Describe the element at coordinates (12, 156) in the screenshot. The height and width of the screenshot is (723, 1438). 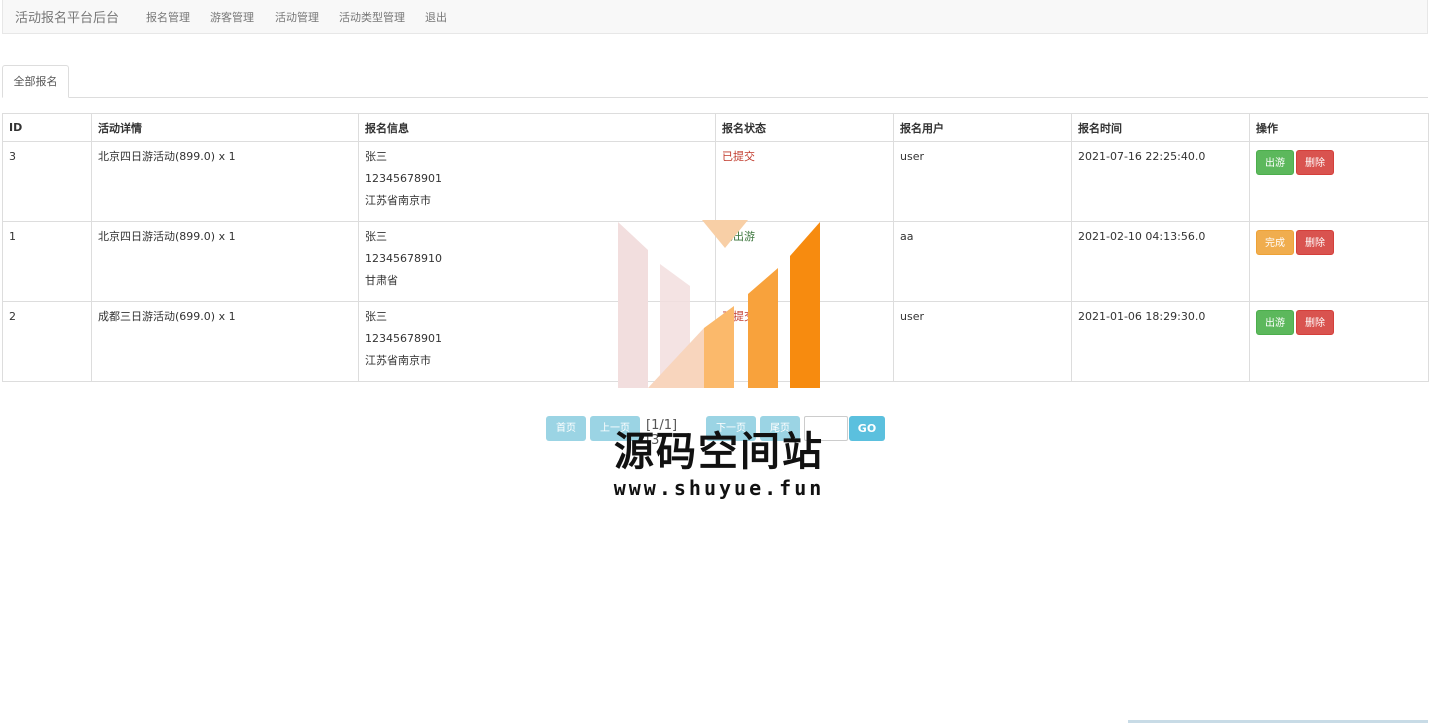
I see `cell-id: 3` at that location.